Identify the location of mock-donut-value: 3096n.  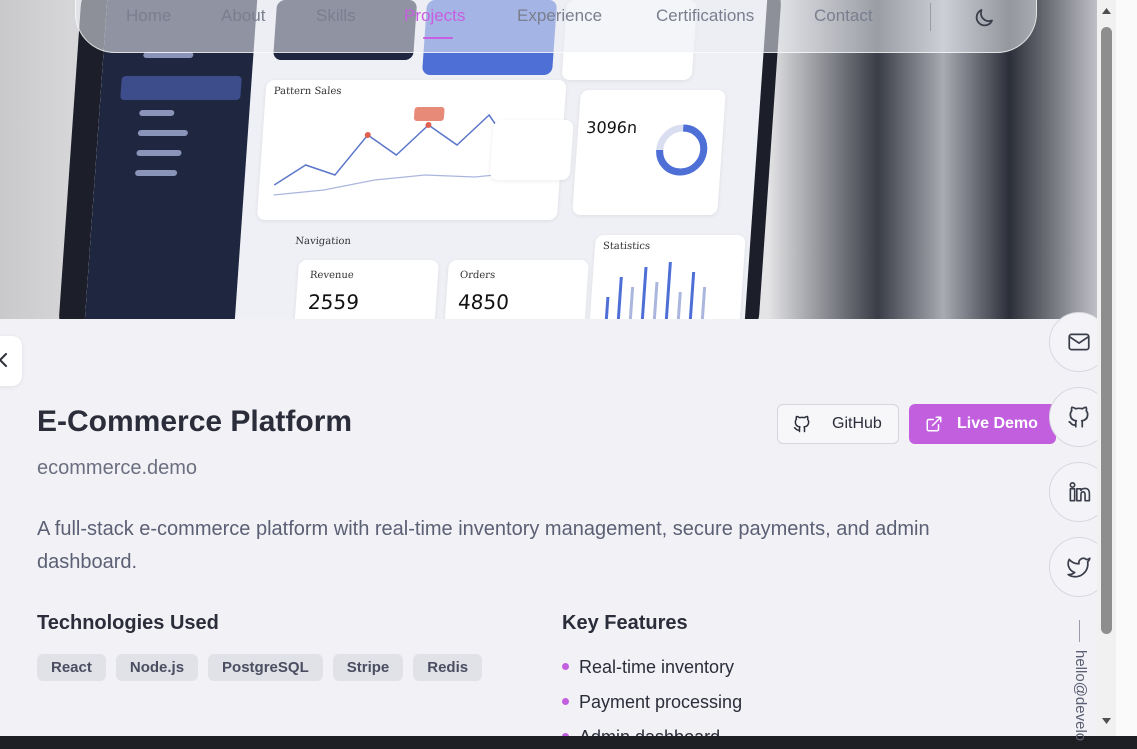
(611, 127).